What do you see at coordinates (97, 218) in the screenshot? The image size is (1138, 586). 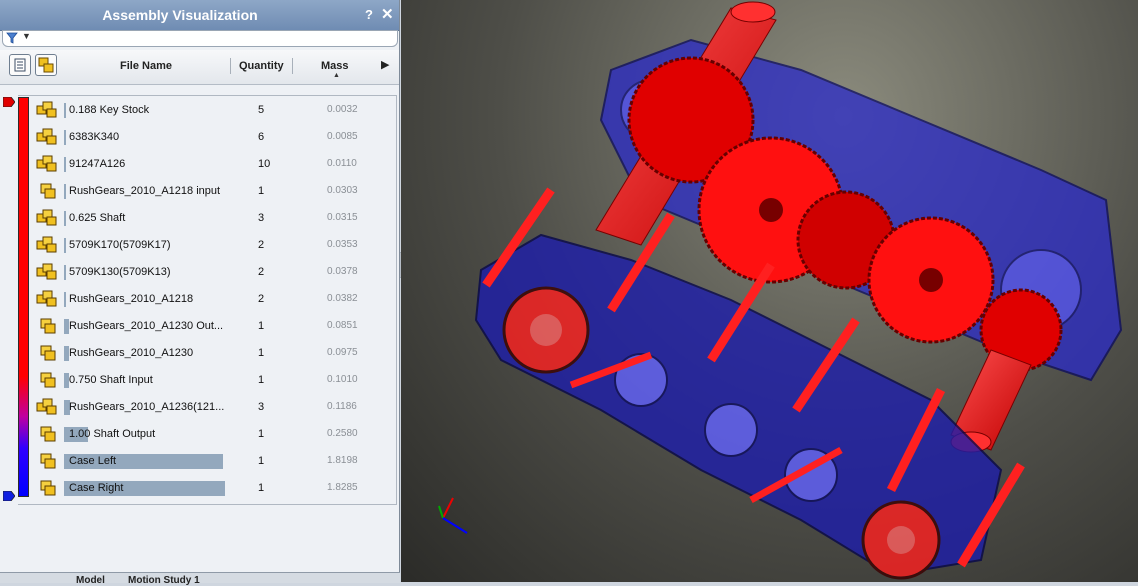 I see `component-name: 0.625 Shaft` at bounding box center [97, 218].